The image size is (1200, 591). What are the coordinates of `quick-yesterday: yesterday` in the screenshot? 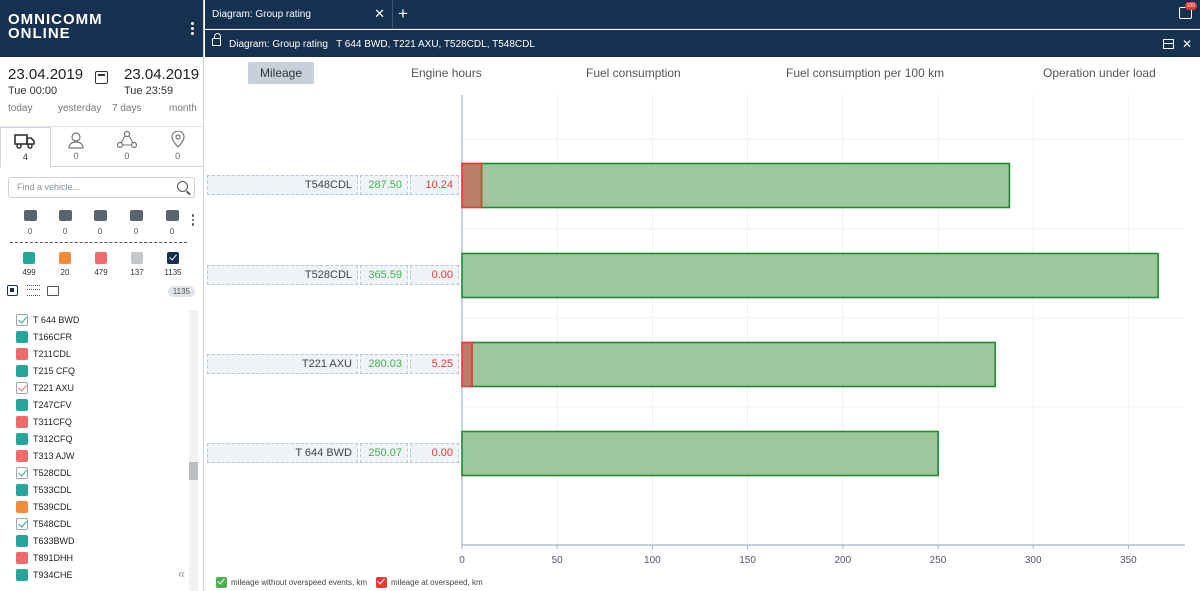 It's located at (79, 108).